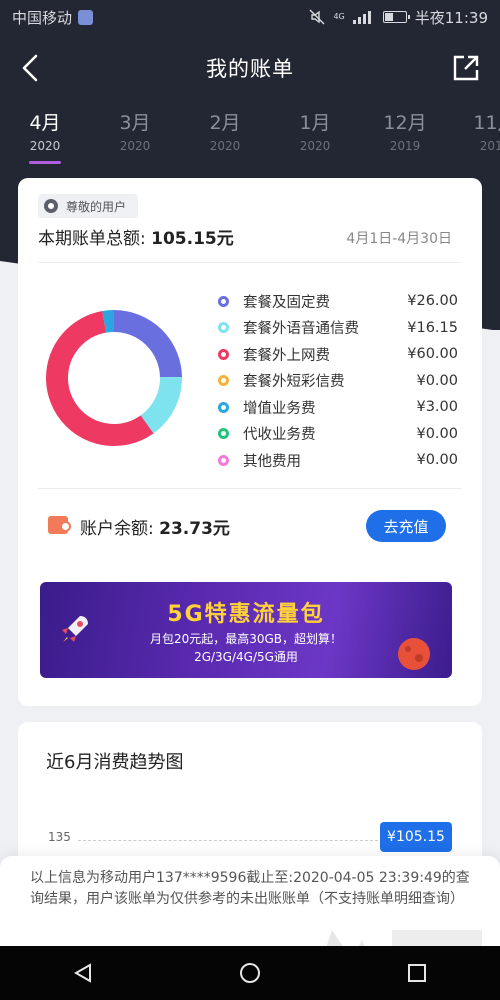 Image resolution: width=500 pixels, height=1000 pixels. I want to click on share-icon, so click(466, 68).